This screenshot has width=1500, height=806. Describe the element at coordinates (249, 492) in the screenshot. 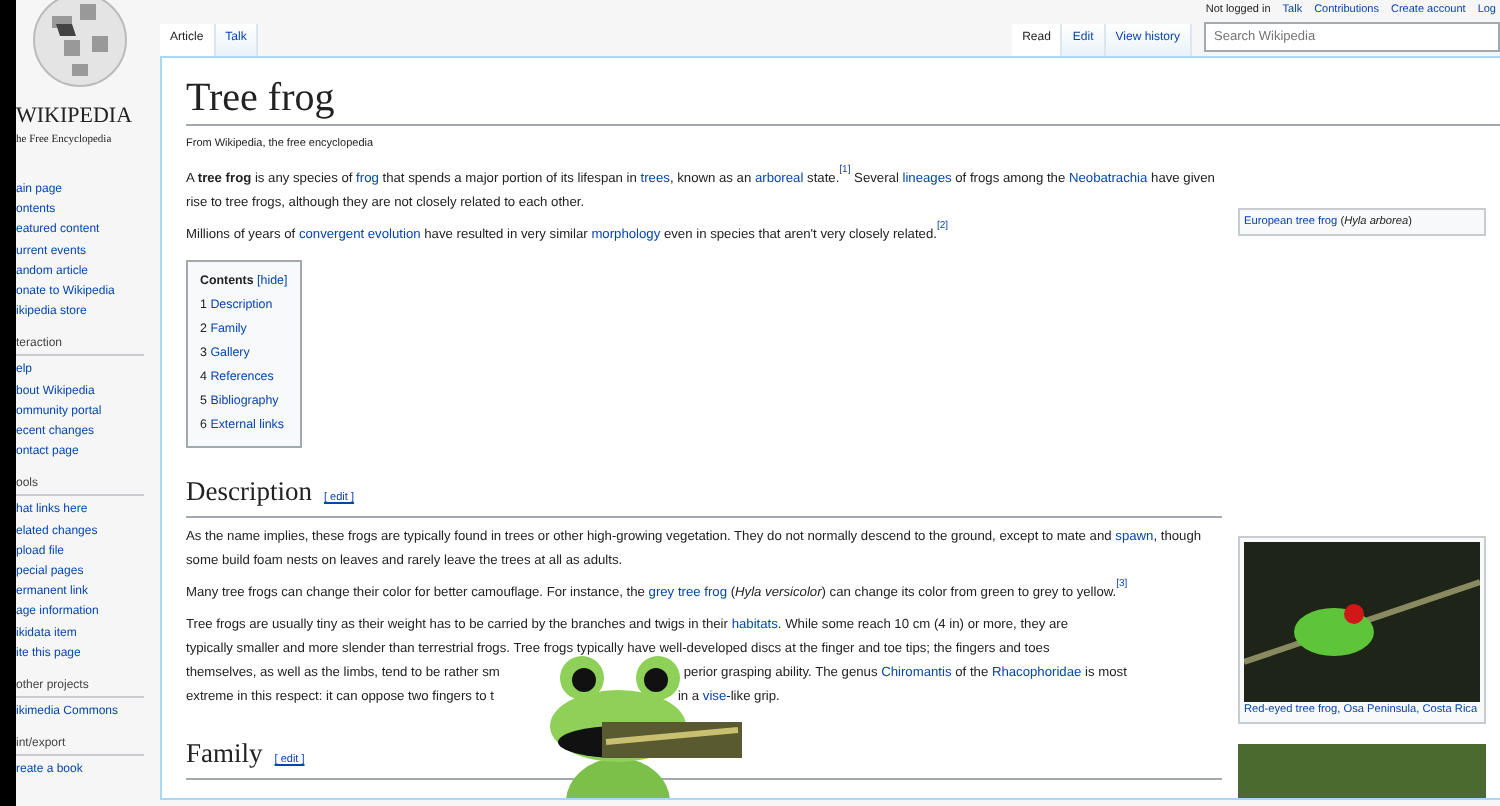

I see `section-heading: Description` at that location.